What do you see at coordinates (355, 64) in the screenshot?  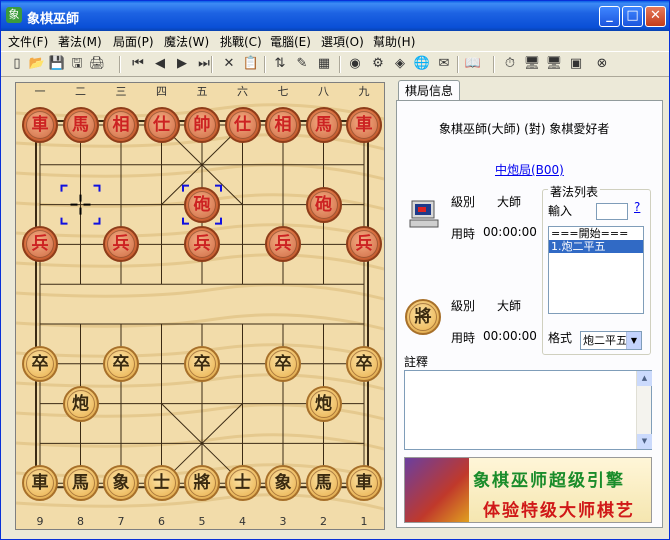 I see `analyze-icon: ◉` at bounding box center [355, 64].